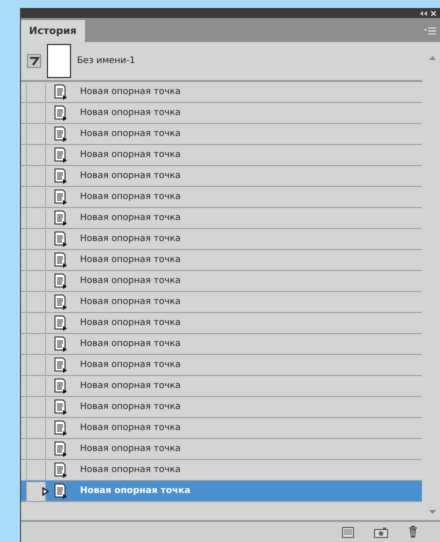  I want to click on history-tab: История, so click(53, 31).